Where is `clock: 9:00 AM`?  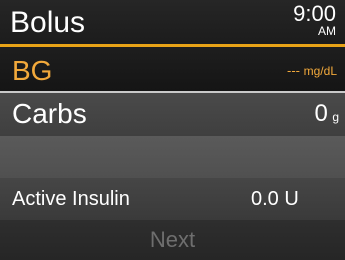
clock: 9:00 AM is located at coordinates (306, 19).